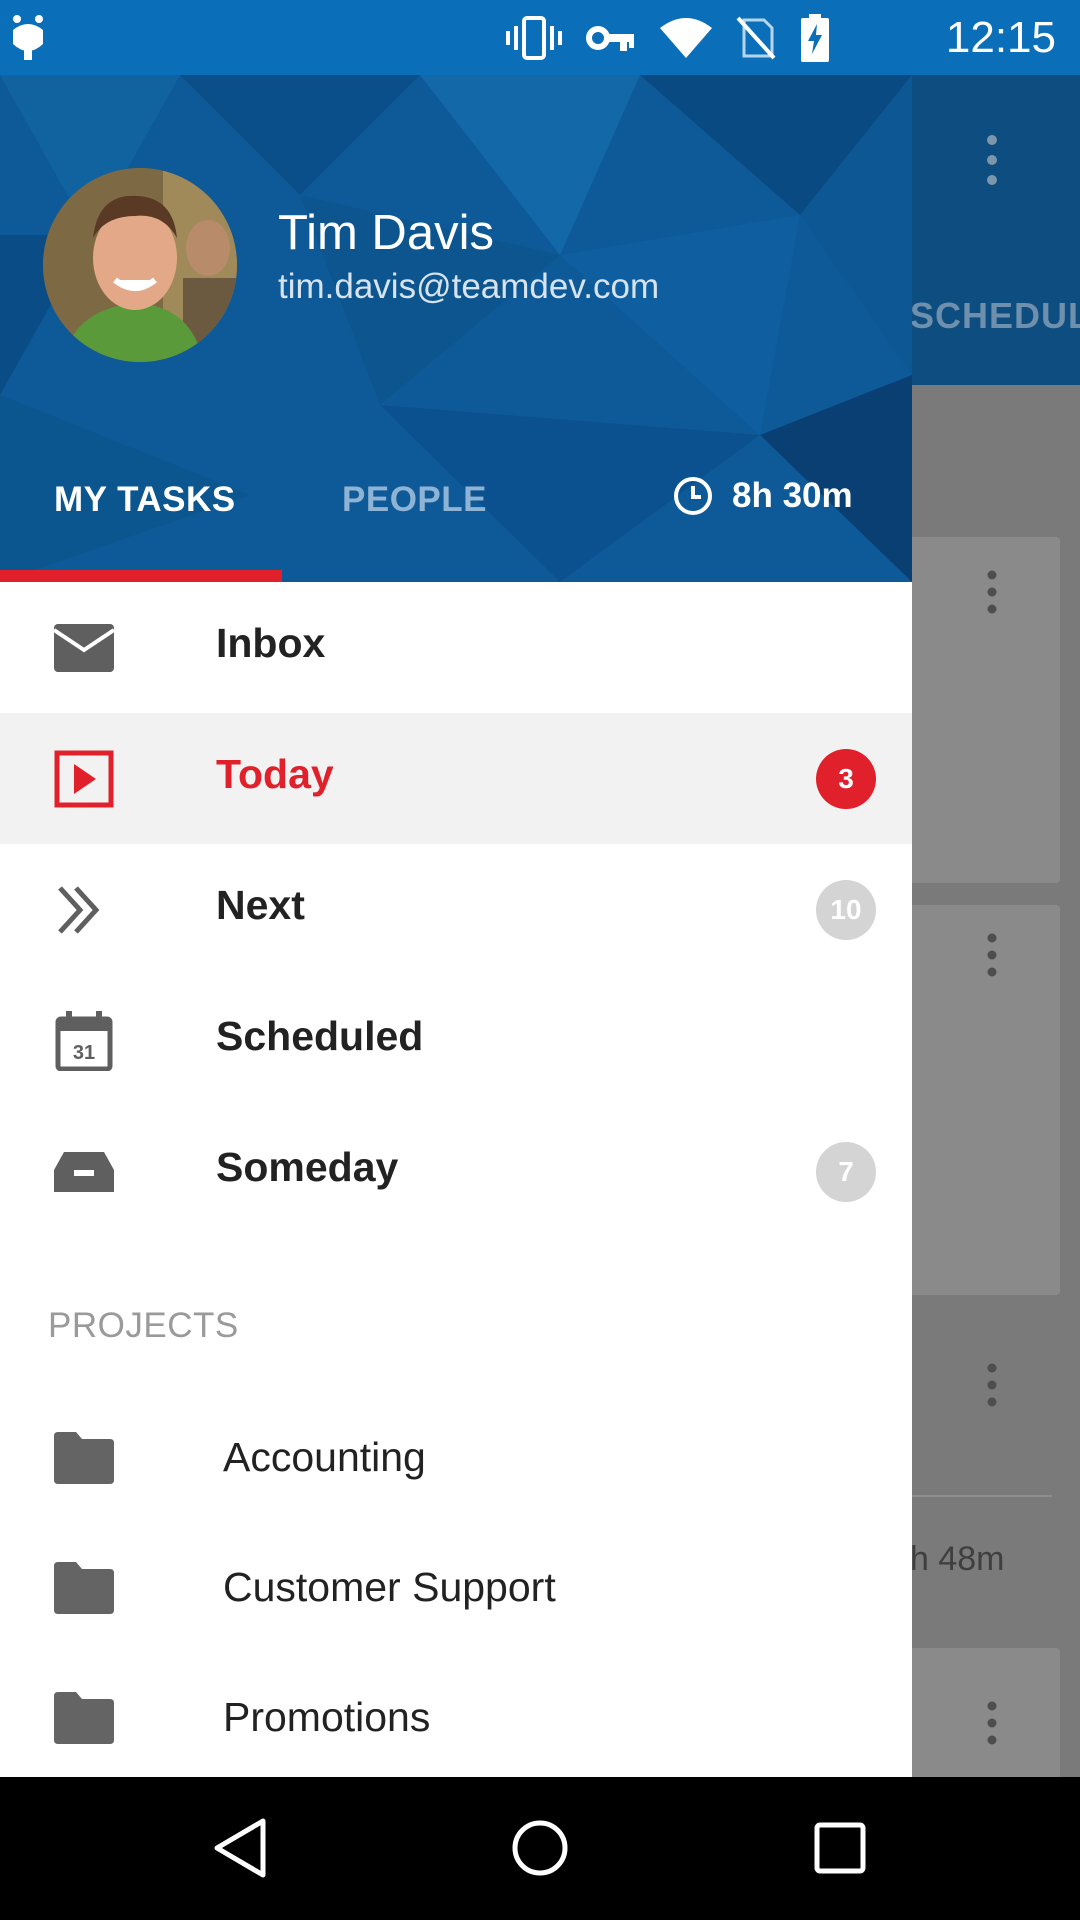 The width and height of the screenshot is (1080, 1920). What do you see at coordinates (456, 647) in the screenshot?
I see `nav-item-inbox: Inbox` at bounding box center [456, 647].